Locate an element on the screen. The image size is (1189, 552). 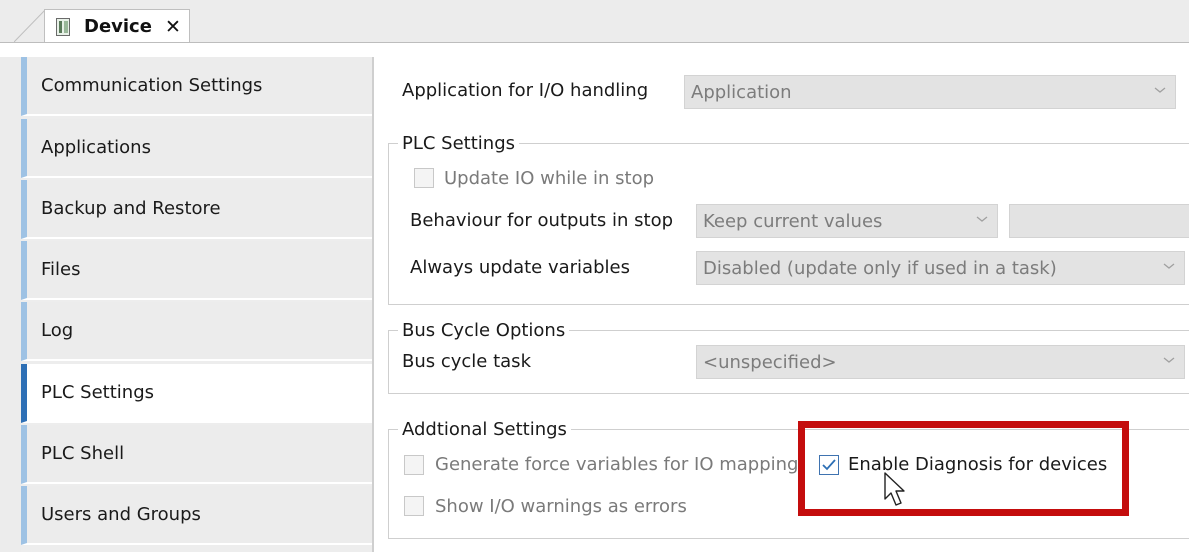
force-variables-checkbox is located at coordinates (414, 465).